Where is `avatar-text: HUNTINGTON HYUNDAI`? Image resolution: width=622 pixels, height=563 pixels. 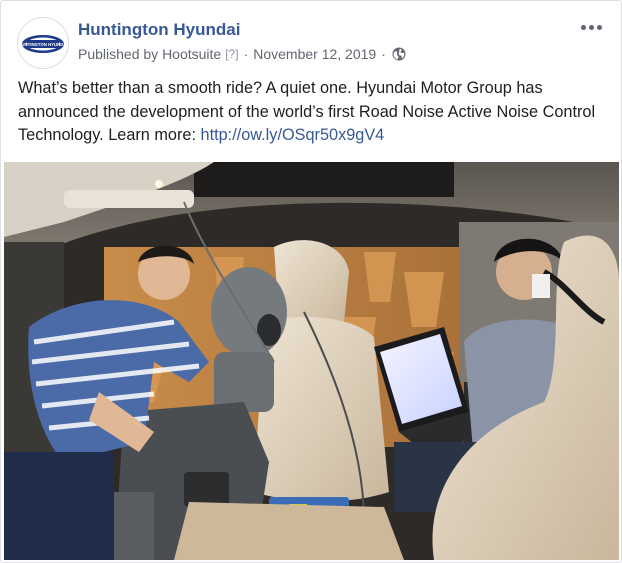
avatar-text: HUNTINGTON HYUNDAI is located at coordinates (42, 44).